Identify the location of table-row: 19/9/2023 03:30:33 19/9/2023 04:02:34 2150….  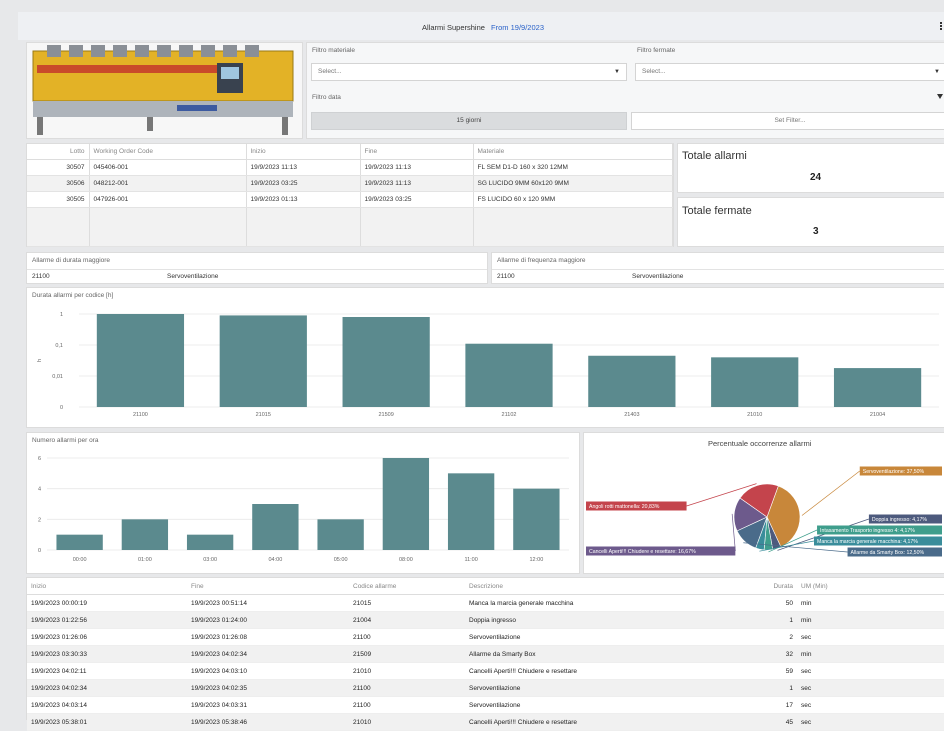
(485, 654).